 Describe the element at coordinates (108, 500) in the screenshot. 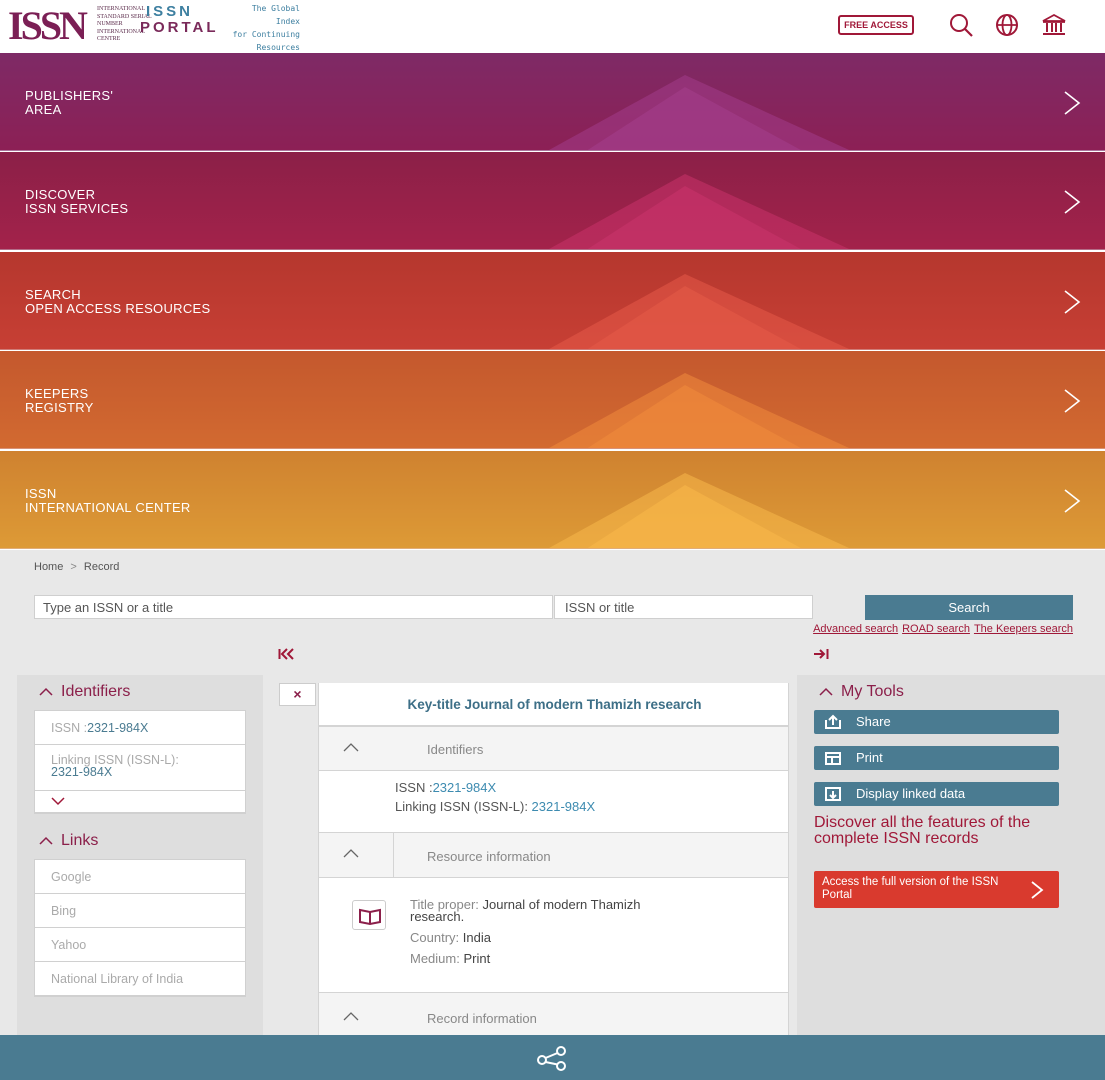

I see `banner-label: ISSN INTERNATIONAL CENTER` at that location.